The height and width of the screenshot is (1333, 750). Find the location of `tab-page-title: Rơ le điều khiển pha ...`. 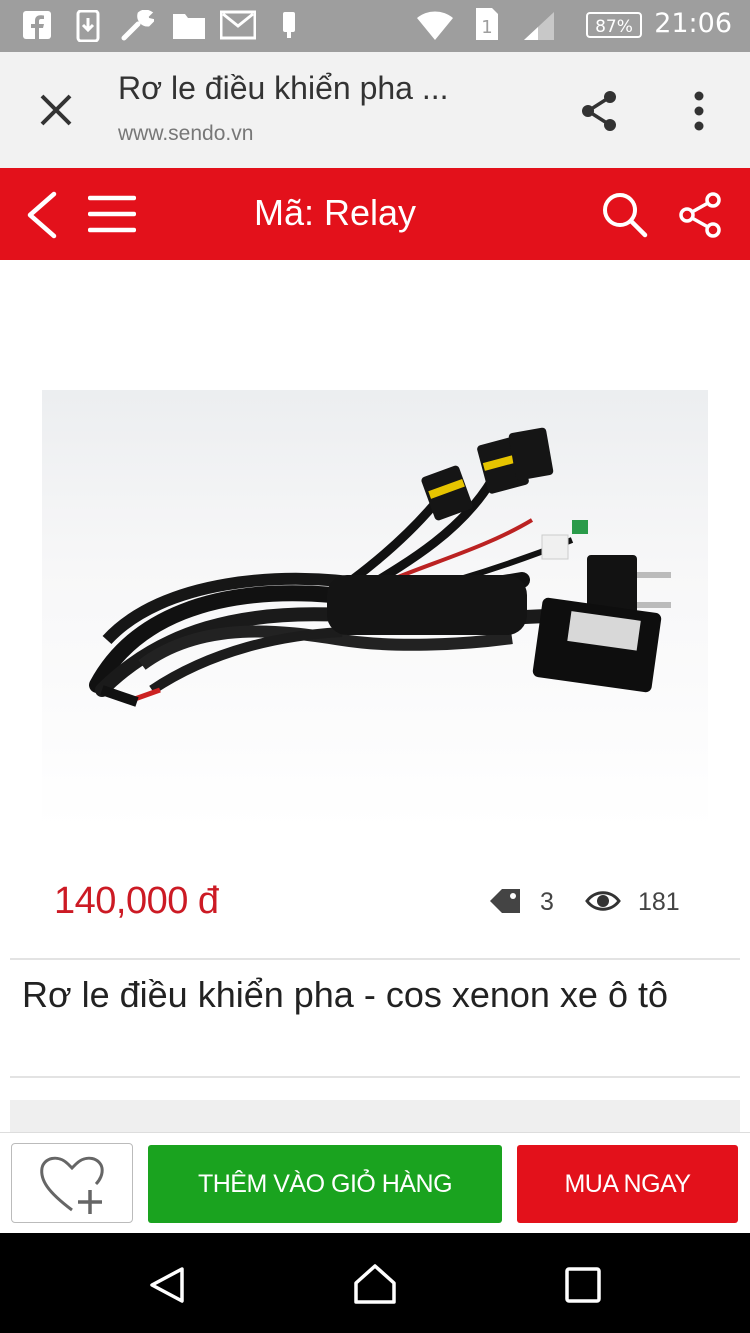

tab-page-title: Rơ le điều khiển pha ... is located at coordinates (283, 88).